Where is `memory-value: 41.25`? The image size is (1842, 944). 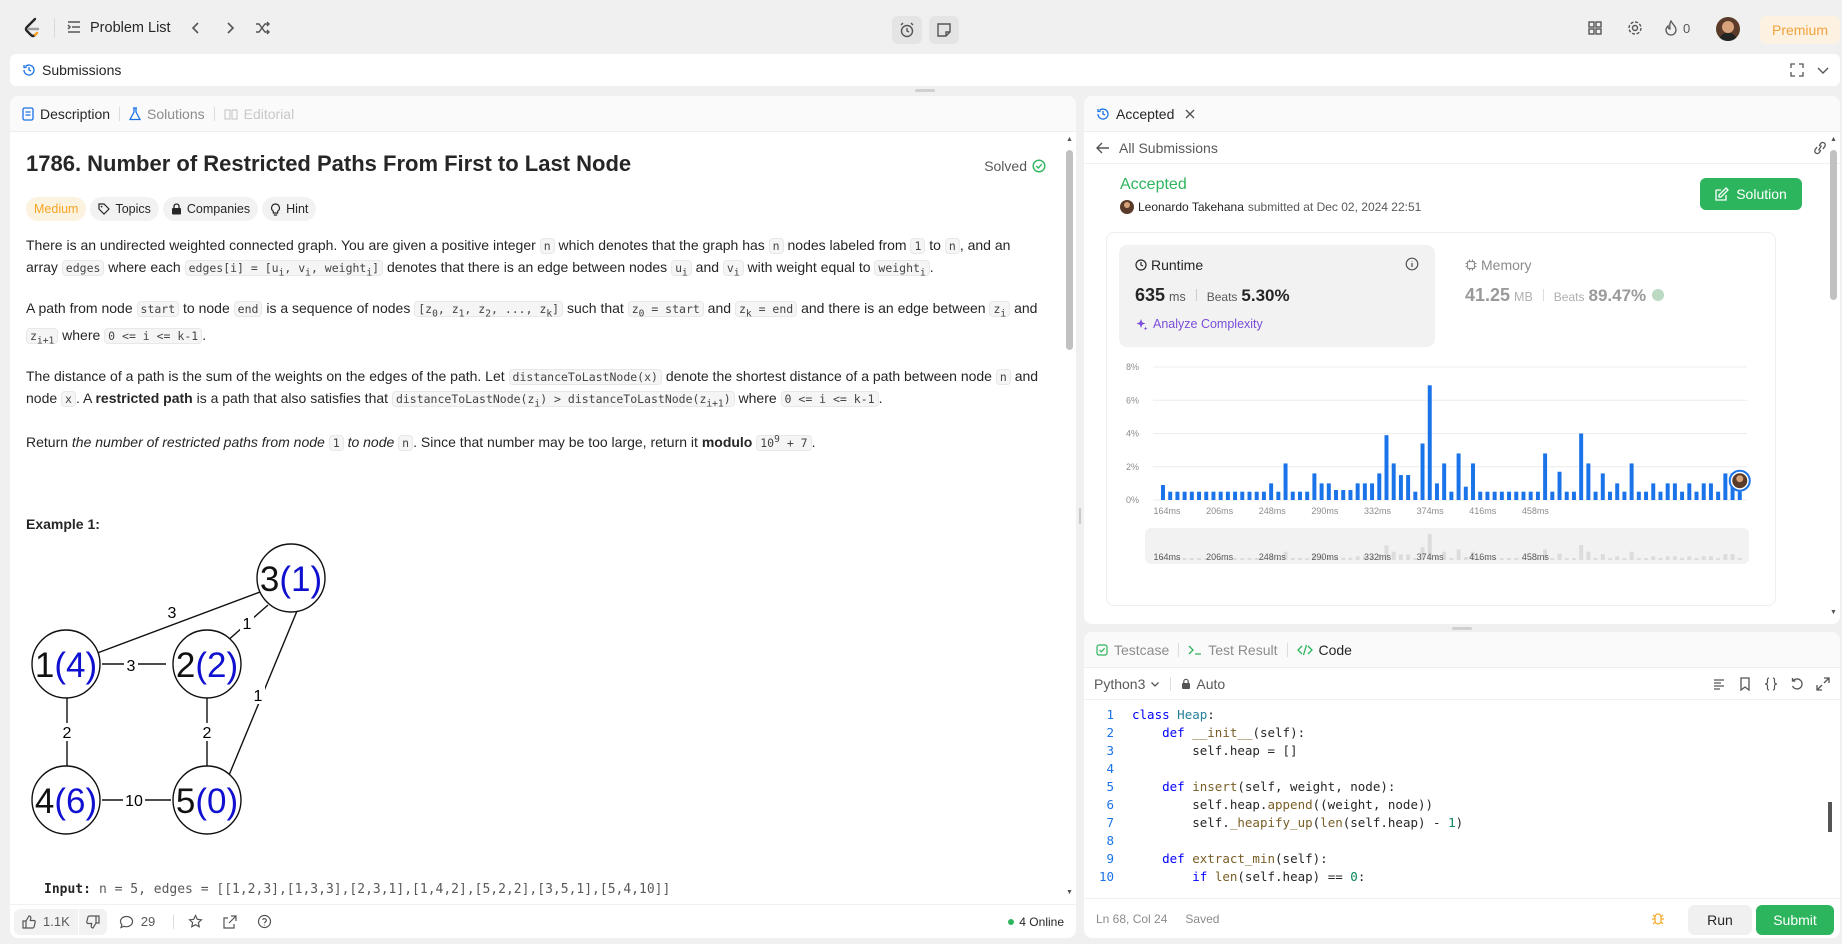 memory-value: 41.25 is located at coordinates (1488, 295).